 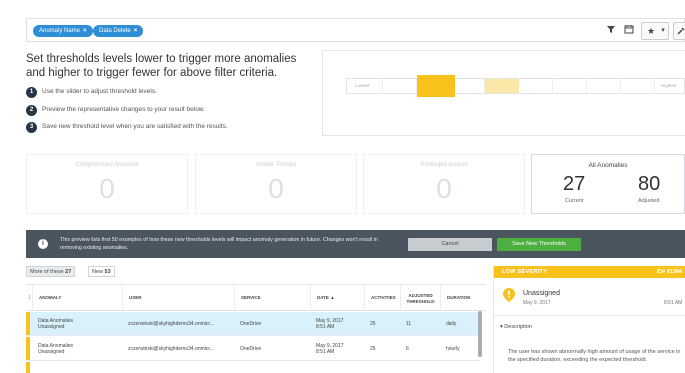 I want to click on tools-button, so click(x=679, y=31).